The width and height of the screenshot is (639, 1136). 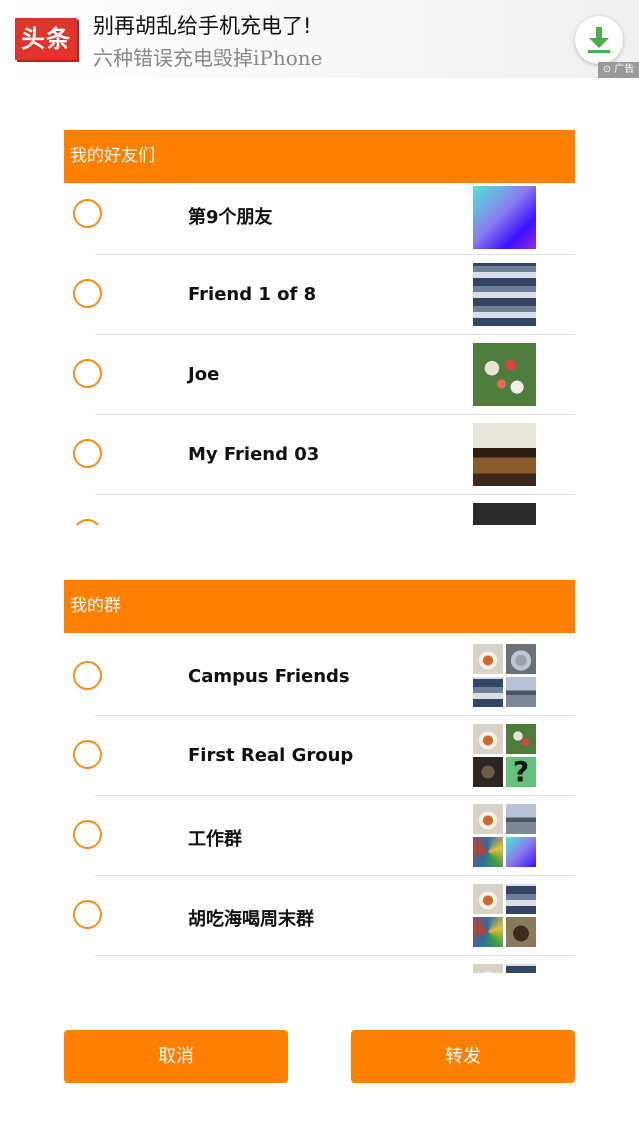 I want to click on friend-row: 第9个朋友, so click(x=319, y=219).